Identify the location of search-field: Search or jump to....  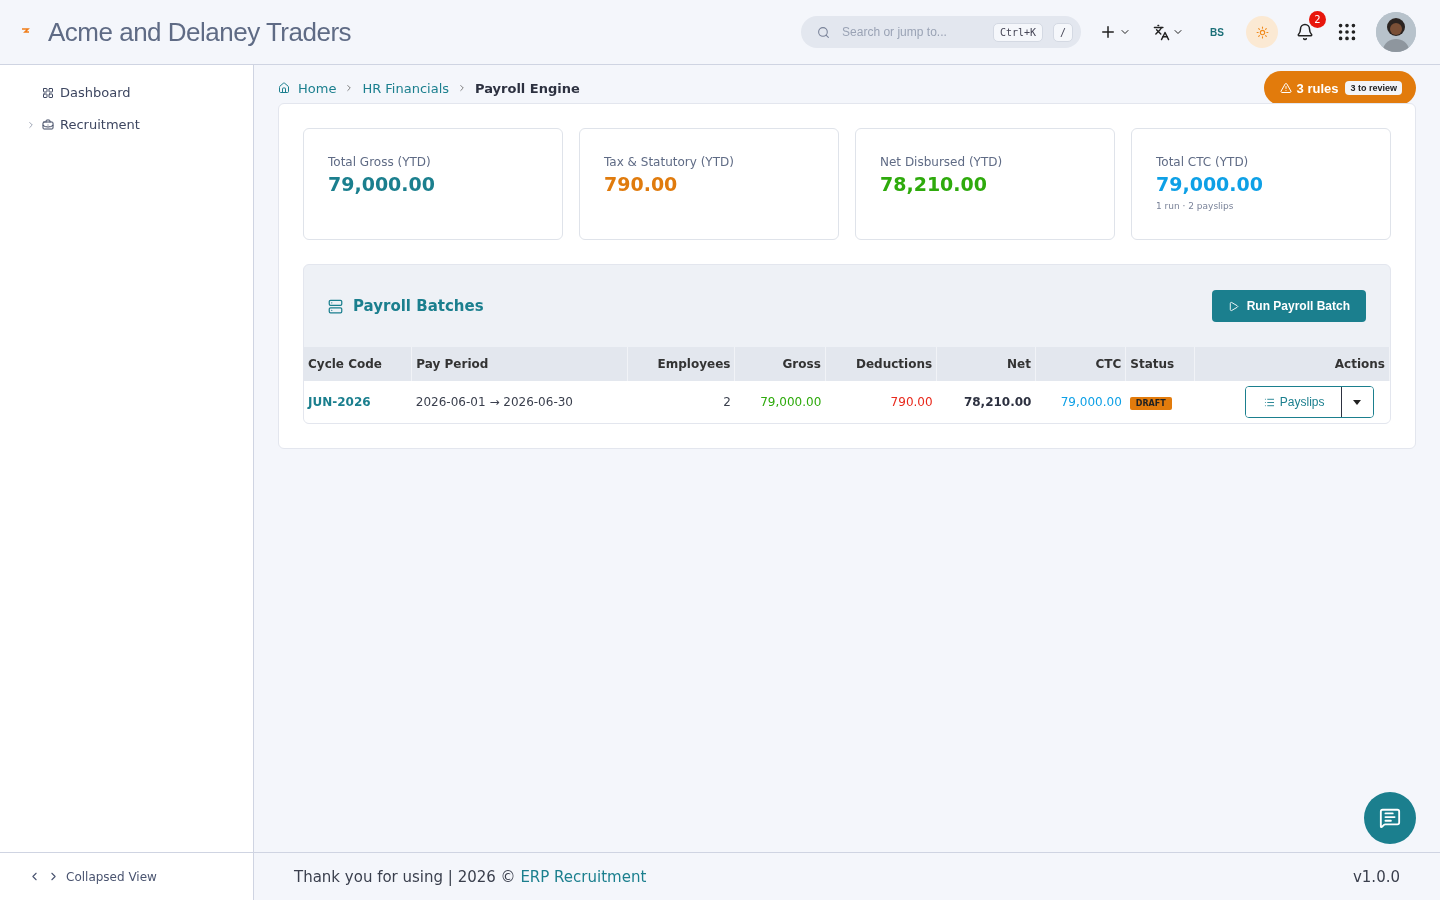
(911, 32).